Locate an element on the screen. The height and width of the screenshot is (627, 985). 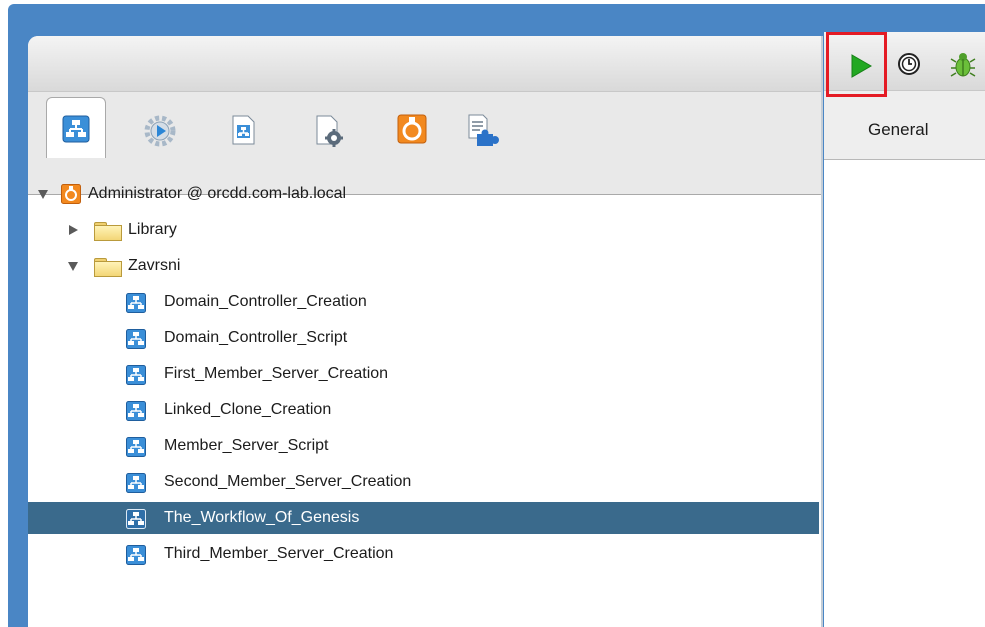
inventory-panel-header is located at coordinates (424, 64).